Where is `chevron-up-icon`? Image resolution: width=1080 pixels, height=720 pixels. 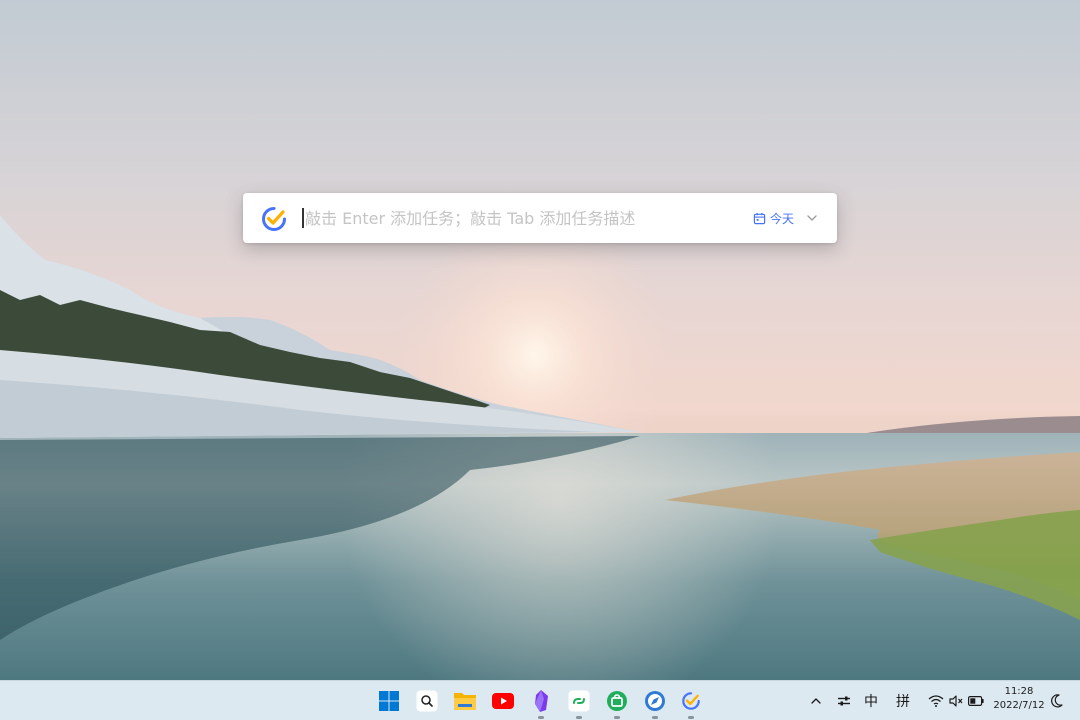 chevron-up-icon is located at coordinates (816, 701).